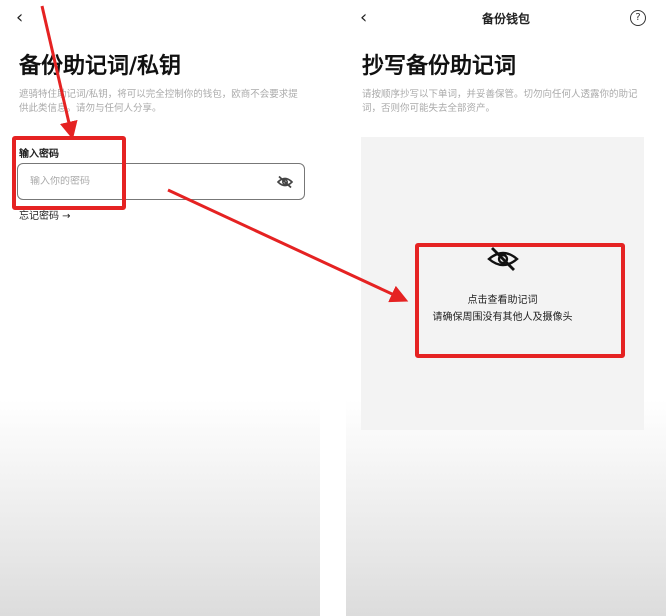 This screenshot has height=616, width=666. I want to click on help-icon: ?, so click(638, 18).